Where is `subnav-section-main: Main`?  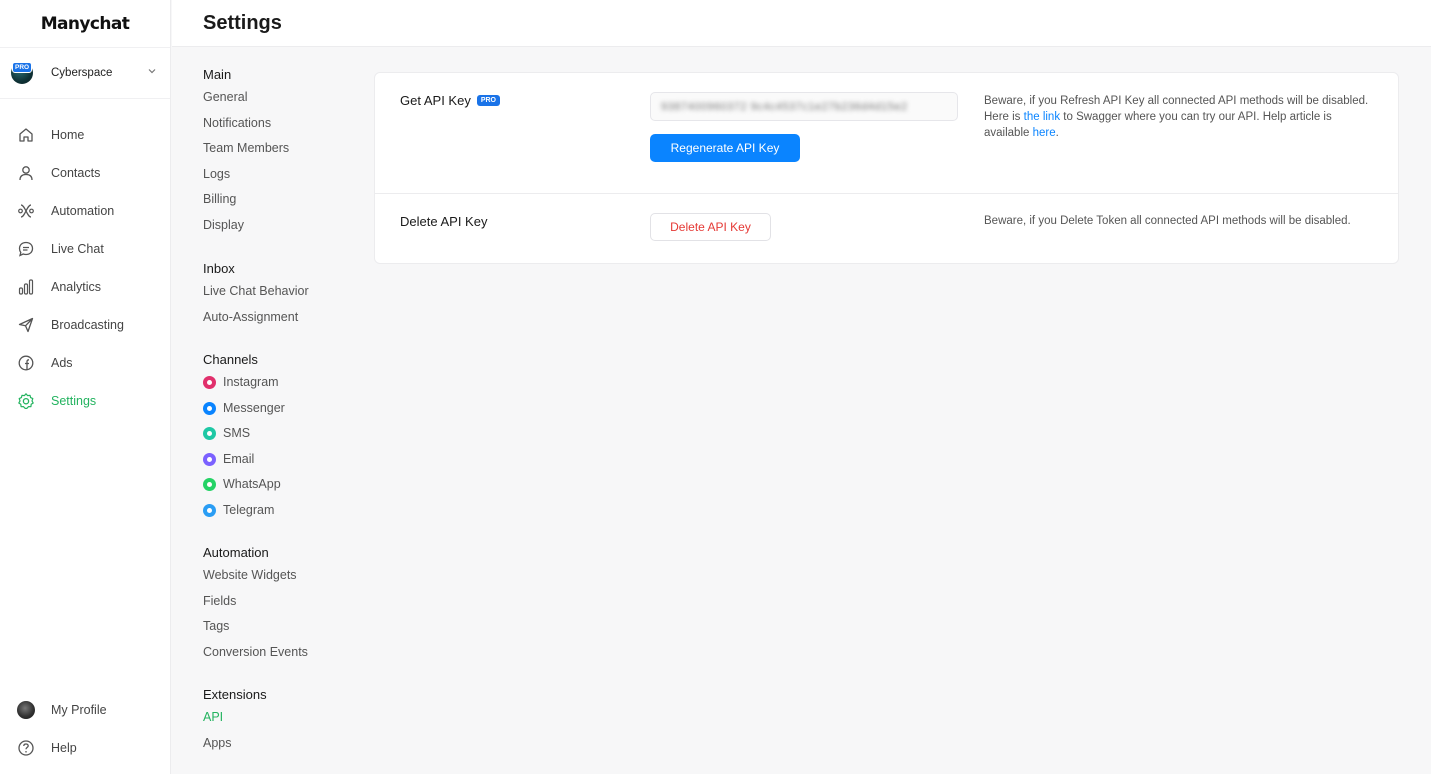
subnav-section-main: Main is located at coordinates (217, 74).